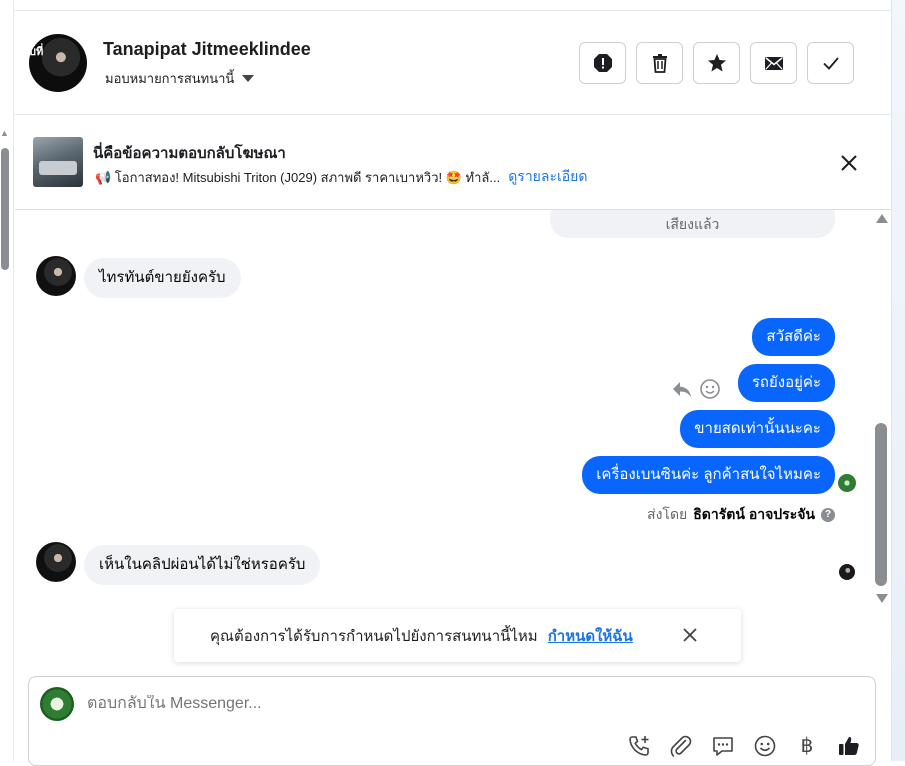 The width and height of the screenshot is (905, 766). What do you see at coordinates (828, 515) in the screenshot?
I see `help-icon: ?` at bounding box center [828, 515].